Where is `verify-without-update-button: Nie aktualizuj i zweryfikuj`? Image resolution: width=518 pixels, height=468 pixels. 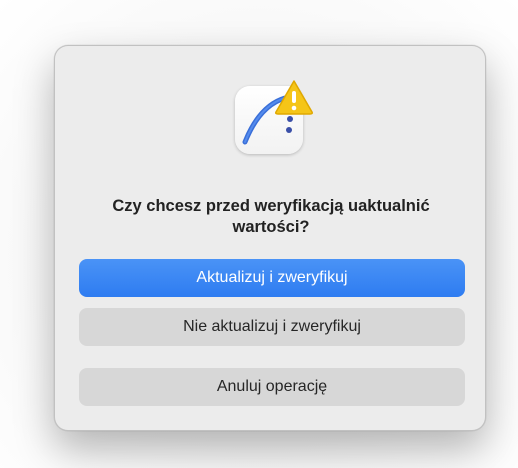
verify-without-update-button: Nie aktualizuj i zweryfikuj is located at coordinates (272, 327).